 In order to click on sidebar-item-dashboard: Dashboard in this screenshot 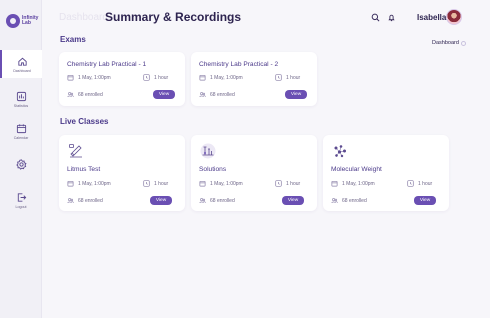, I will do `click(21, 64)`.